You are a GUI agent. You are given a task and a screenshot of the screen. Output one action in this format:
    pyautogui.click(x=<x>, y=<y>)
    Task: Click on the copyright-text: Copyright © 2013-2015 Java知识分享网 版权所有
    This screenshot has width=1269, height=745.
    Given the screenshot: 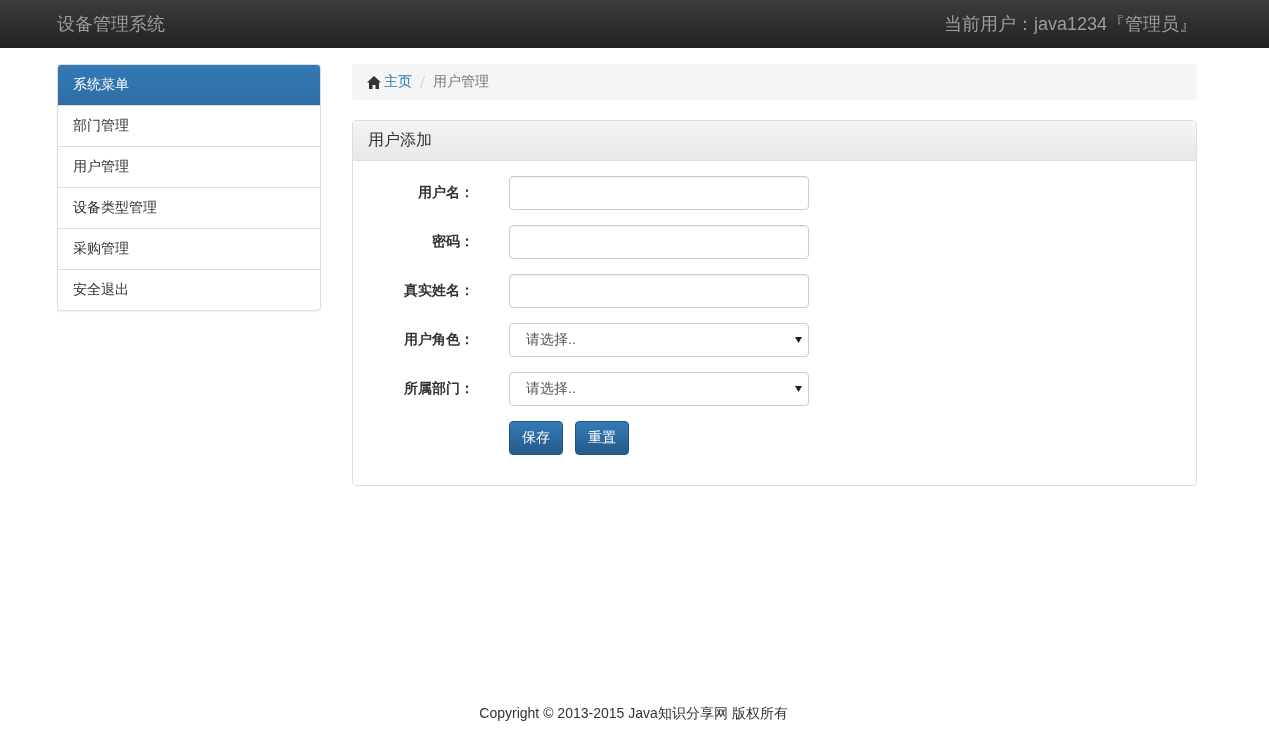 What is the action you would take?
    pyautogui.click(x=633, y=713)
    